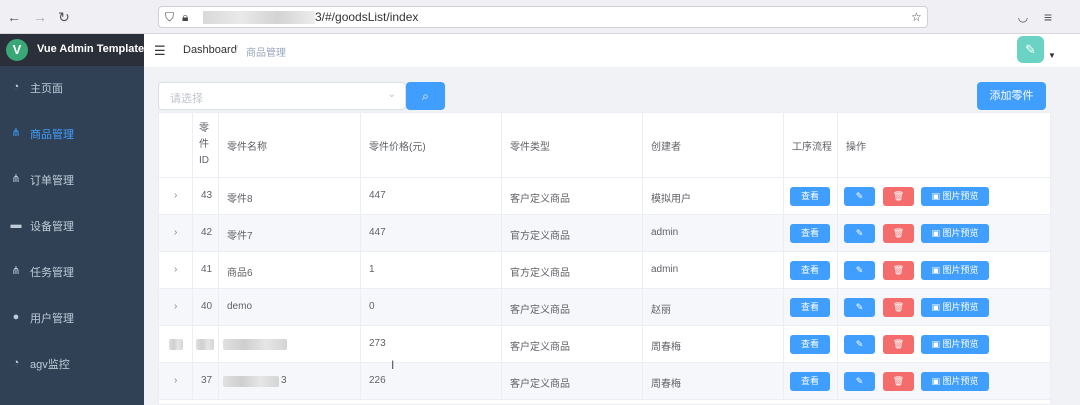  I want to click on url-bar: ⛉ 🔒︎ 3/#/goodsList/index ☆, so click(543, 17).